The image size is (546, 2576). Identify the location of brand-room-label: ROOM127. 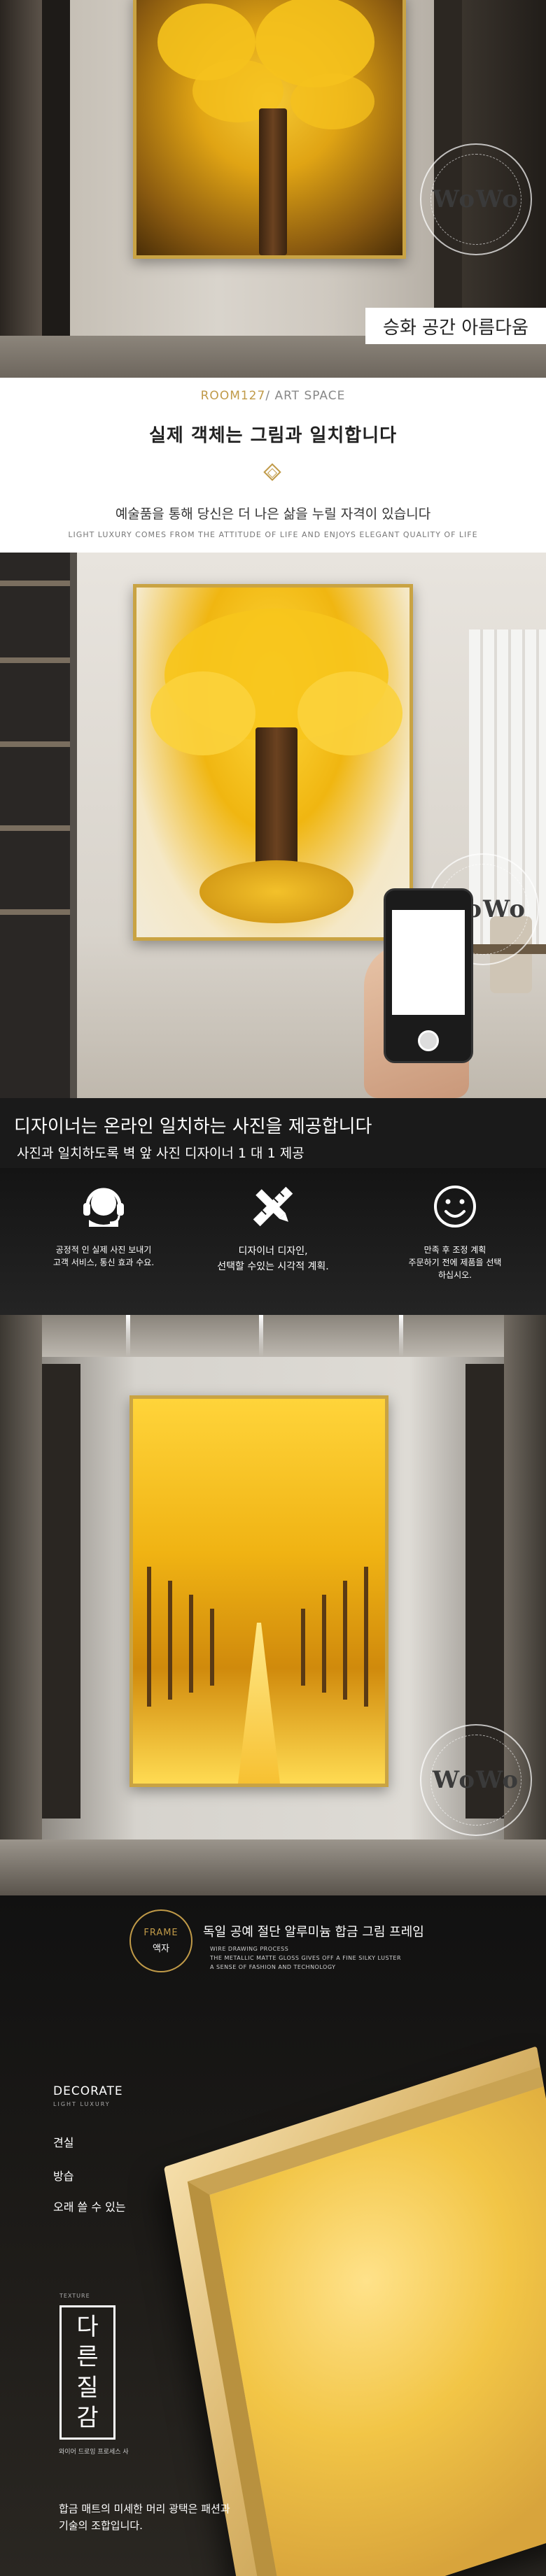
(233, 396).